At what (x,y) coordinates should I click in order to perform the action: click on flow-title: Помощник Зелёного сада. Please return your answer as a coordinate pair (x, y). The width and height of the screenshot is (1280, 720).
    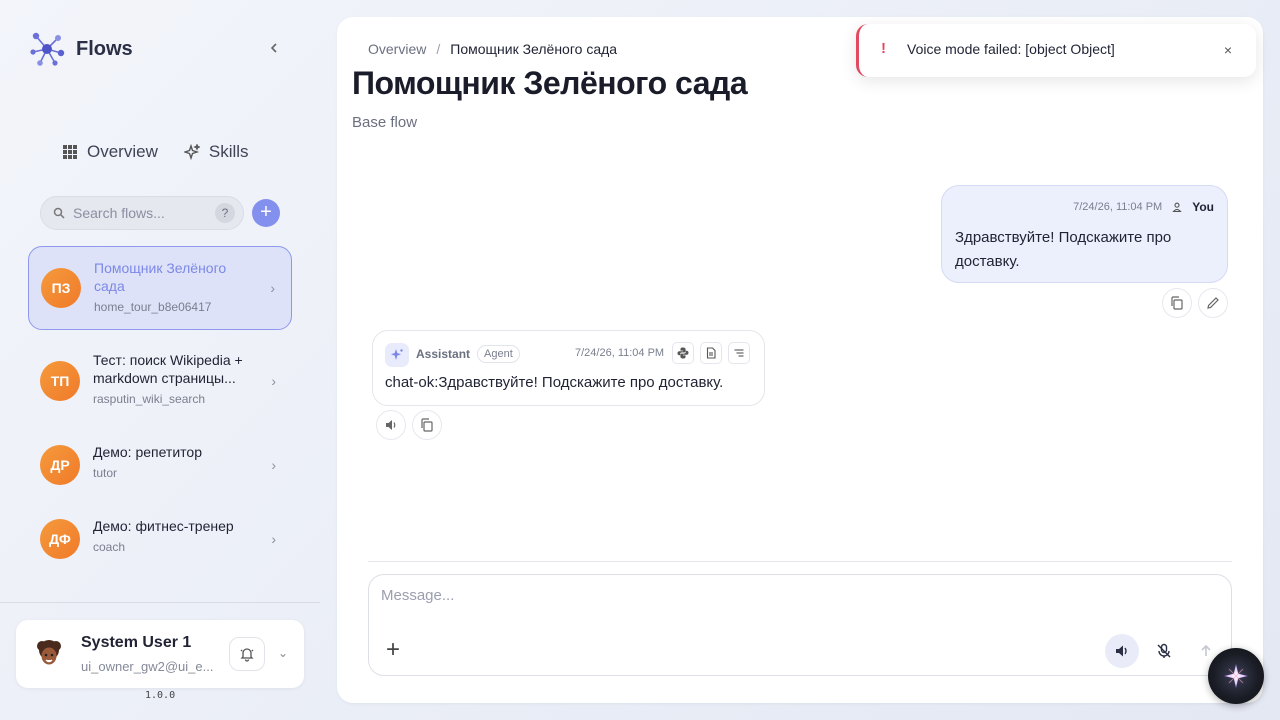
    Looking at the image, I should click on (160, 277).